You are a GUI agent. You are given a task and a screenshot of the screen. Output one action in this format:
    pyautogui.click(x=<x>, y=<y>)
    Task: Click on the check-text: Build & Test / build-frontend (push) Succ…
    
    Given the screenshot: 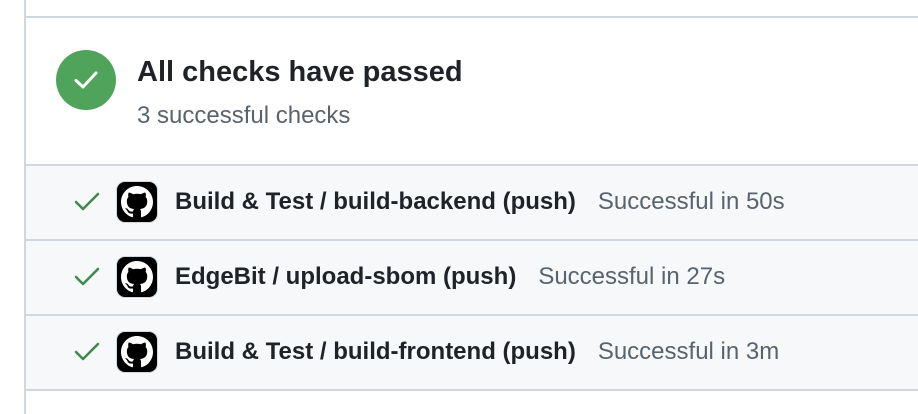 What is the action you would take?
    pyautogui.click(x=477, y=352)
    